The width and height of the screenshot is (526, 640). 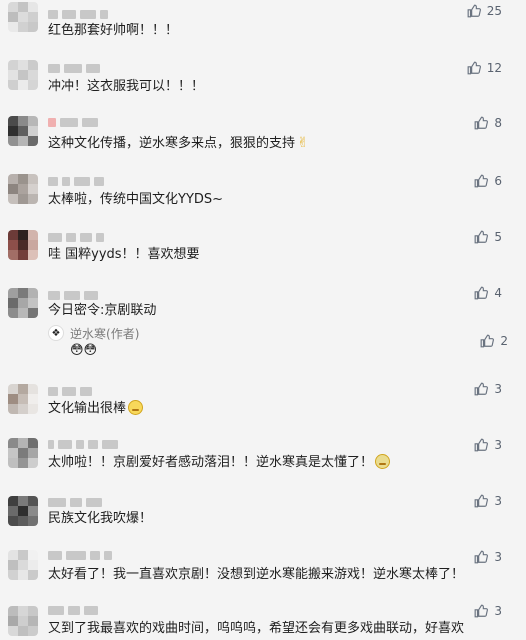 I want to click on like-button: 2, so click(x=494, y=341).